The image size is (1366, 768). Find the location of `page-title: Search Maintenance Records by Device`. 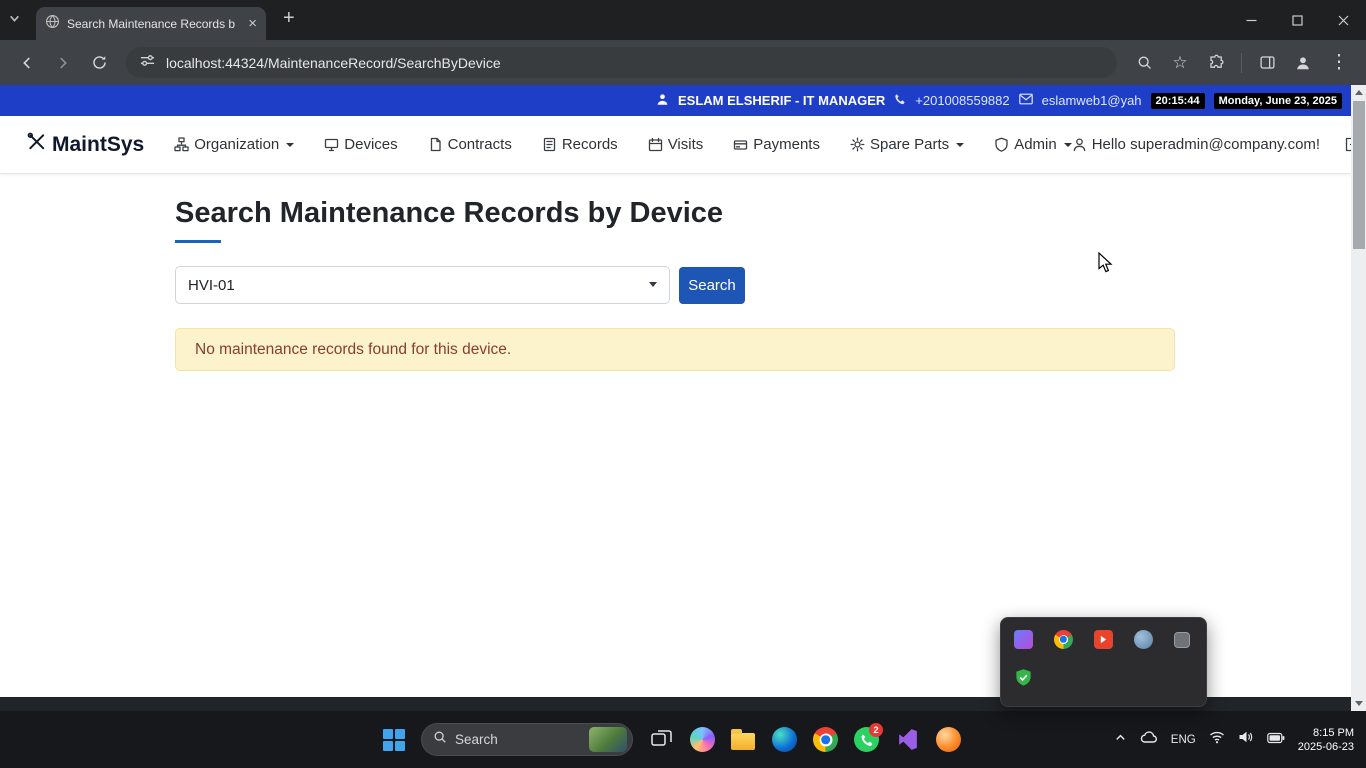

page-title: Search Maintenance Records by Device is located at coordinates (449, 213).